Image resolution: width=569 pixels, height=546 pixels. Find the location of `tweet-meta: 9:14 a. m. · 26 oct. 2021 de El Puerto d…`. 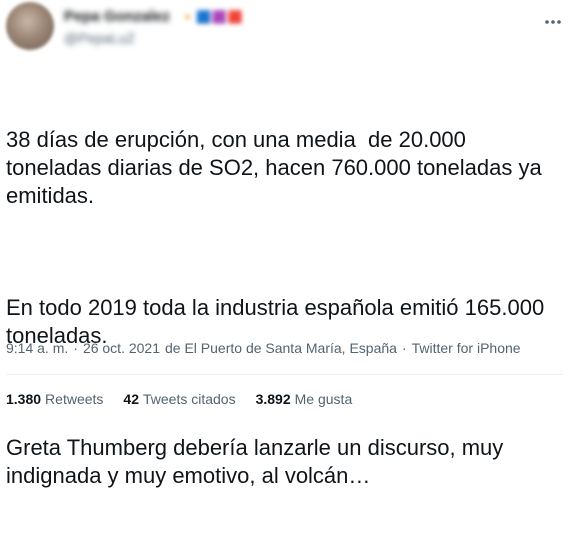

tweet-meta: 9:14 a. m. · 26 oct. 2021 de El Puerto d… is located at coordinates (263, 348).